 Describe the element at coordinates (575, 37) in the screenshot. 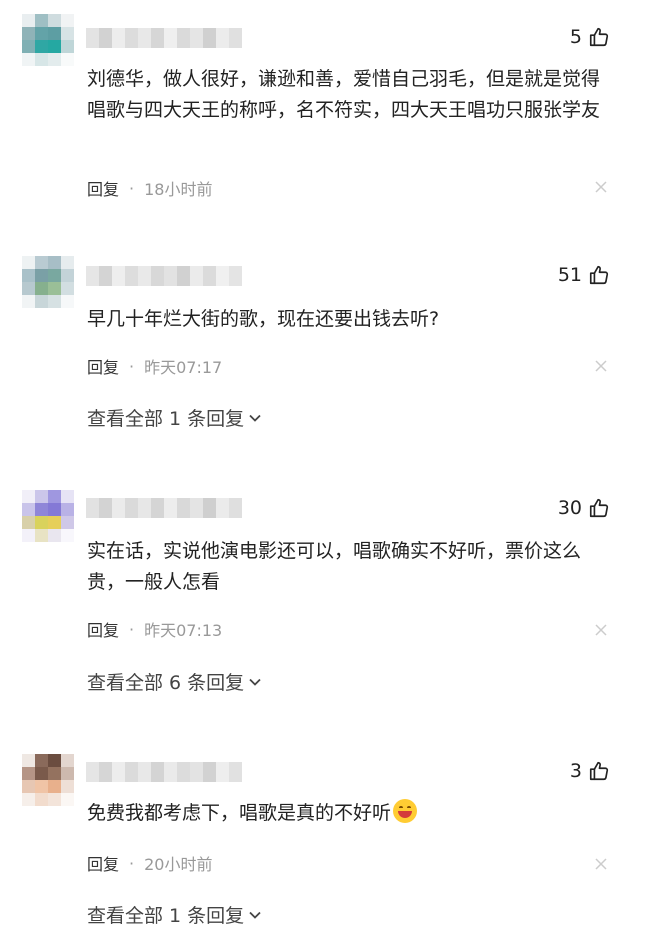

I see `like-count: 5` at that location.